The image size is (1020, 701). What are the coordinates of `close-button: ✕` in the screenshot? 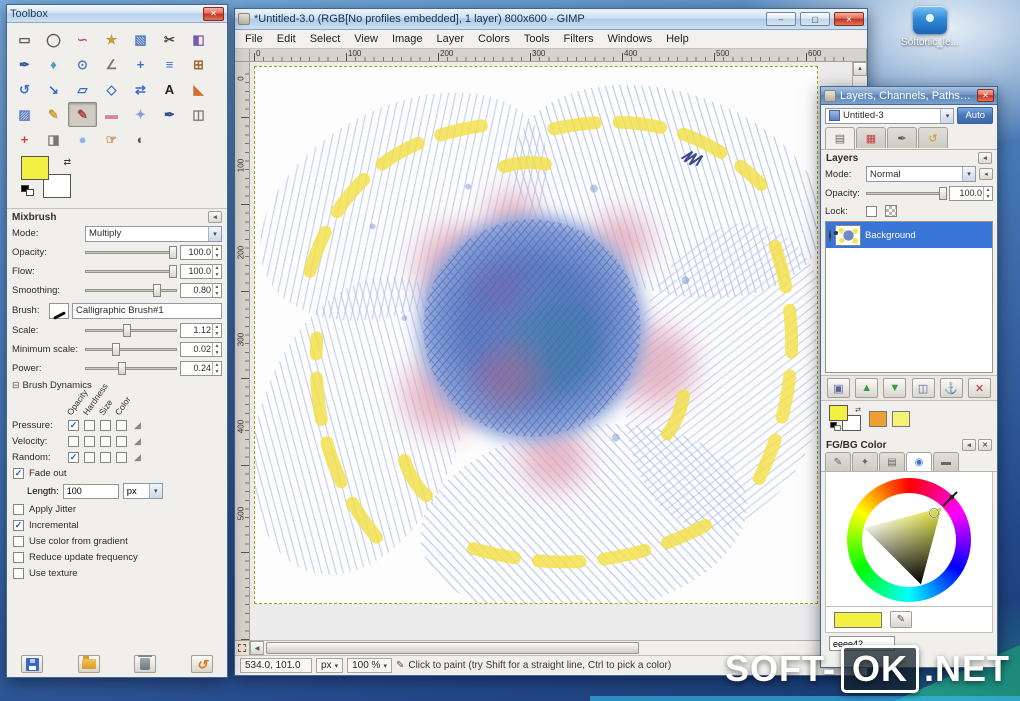 It's located at (849, 19).